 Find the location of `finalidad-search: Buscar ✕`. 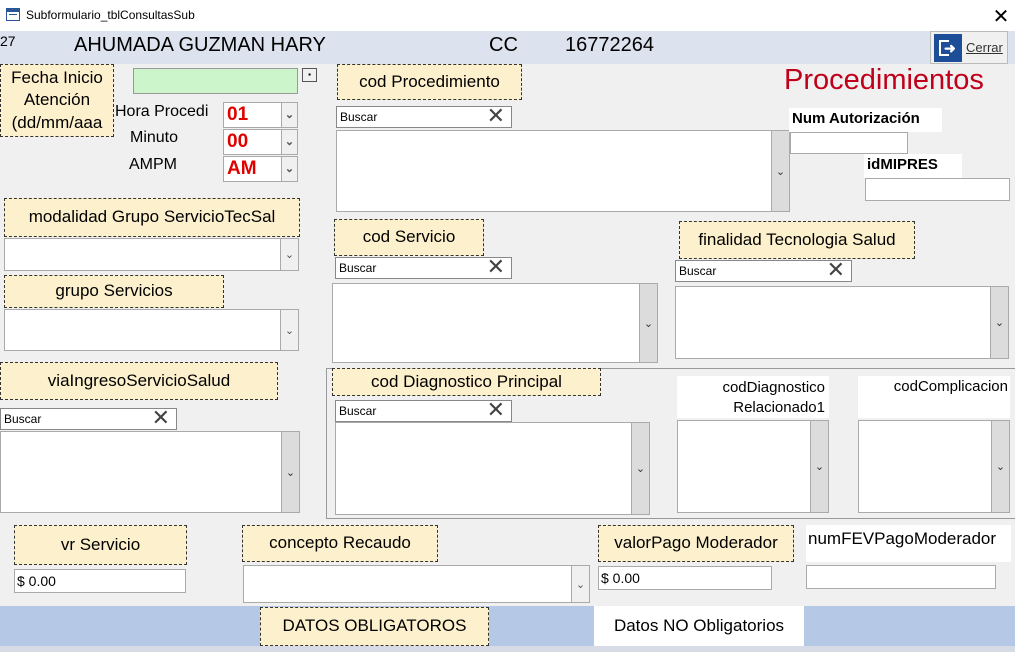

finalidad-search: Buscar ✕ is located at coordinates (763, 270).